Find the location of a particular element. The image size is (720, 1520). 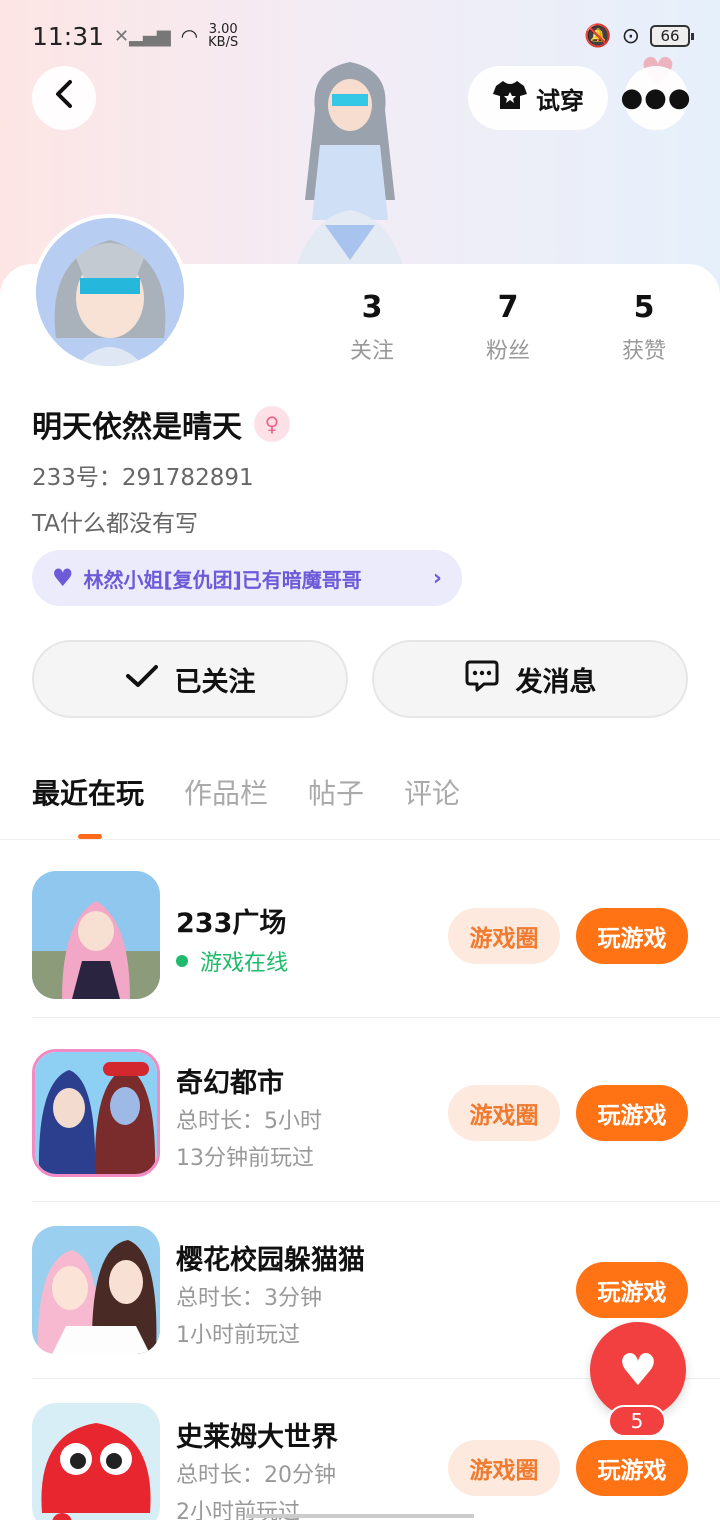

battery-icon: 66 is located at coordinates (672, 36).